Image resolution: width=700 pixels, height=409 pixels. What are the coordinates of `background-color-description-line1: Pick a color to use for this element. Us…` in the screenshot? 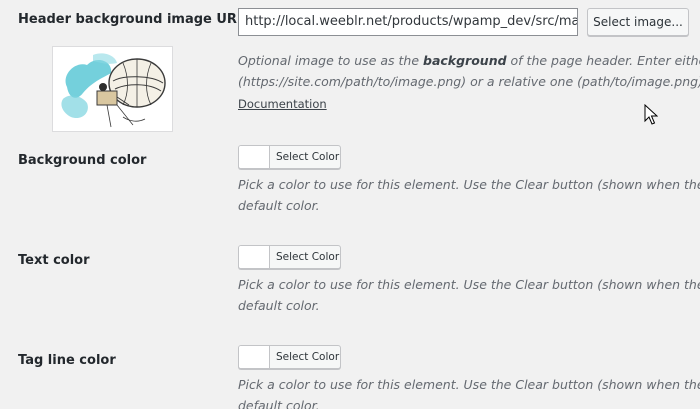 It's located at (469, 184).